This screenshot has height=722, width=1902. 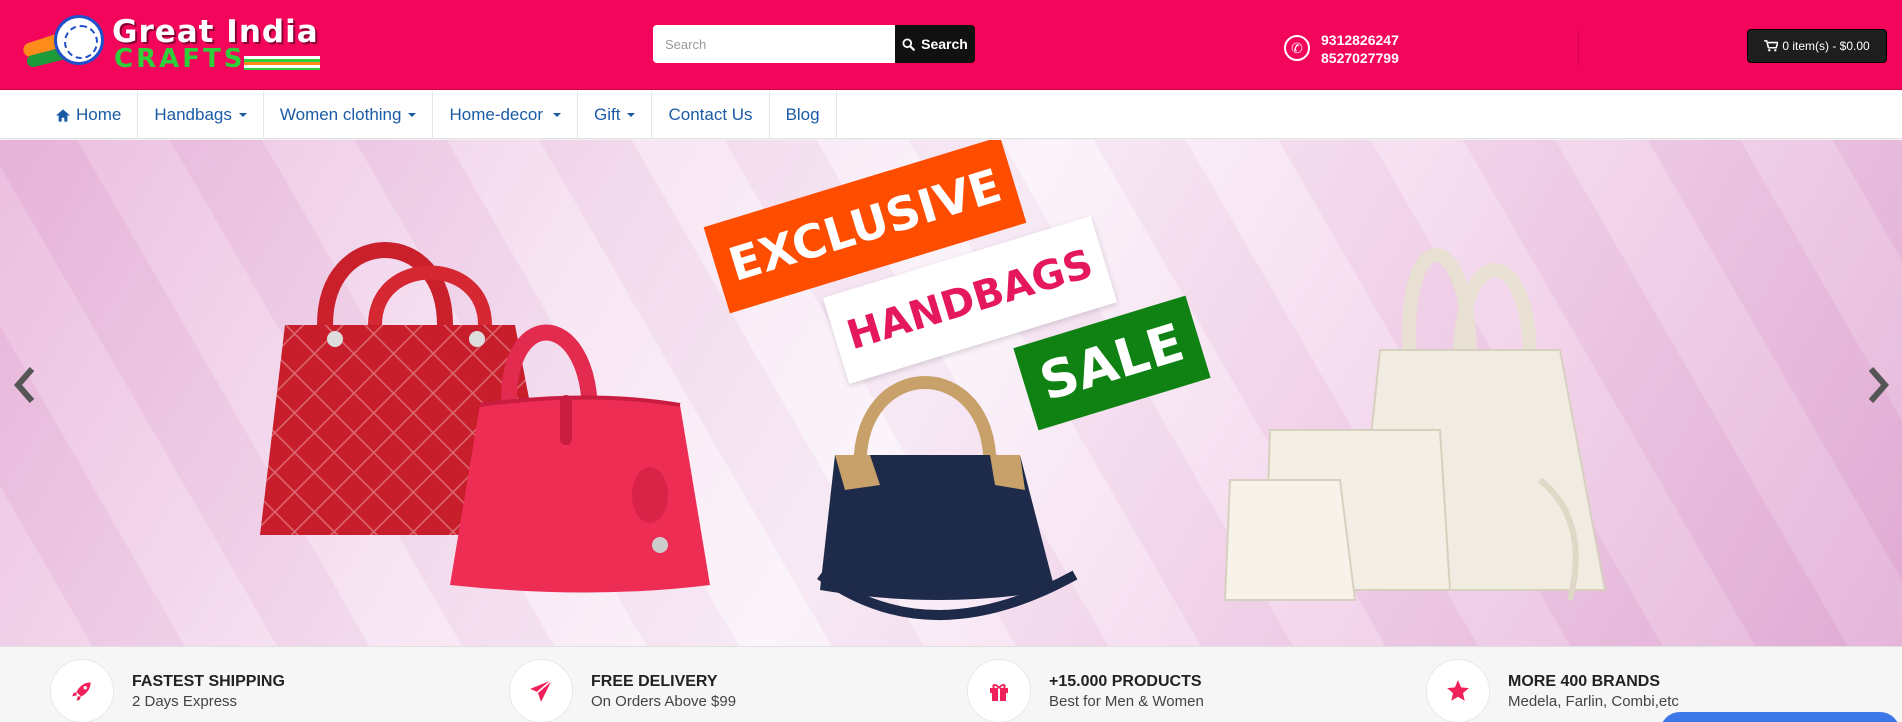 What do you see at coordinates (1593, 701) in the screenshot?
I see `feature-subtitle: Medela, Farlin, Combi,etc` at bounding box center [1593, 701].